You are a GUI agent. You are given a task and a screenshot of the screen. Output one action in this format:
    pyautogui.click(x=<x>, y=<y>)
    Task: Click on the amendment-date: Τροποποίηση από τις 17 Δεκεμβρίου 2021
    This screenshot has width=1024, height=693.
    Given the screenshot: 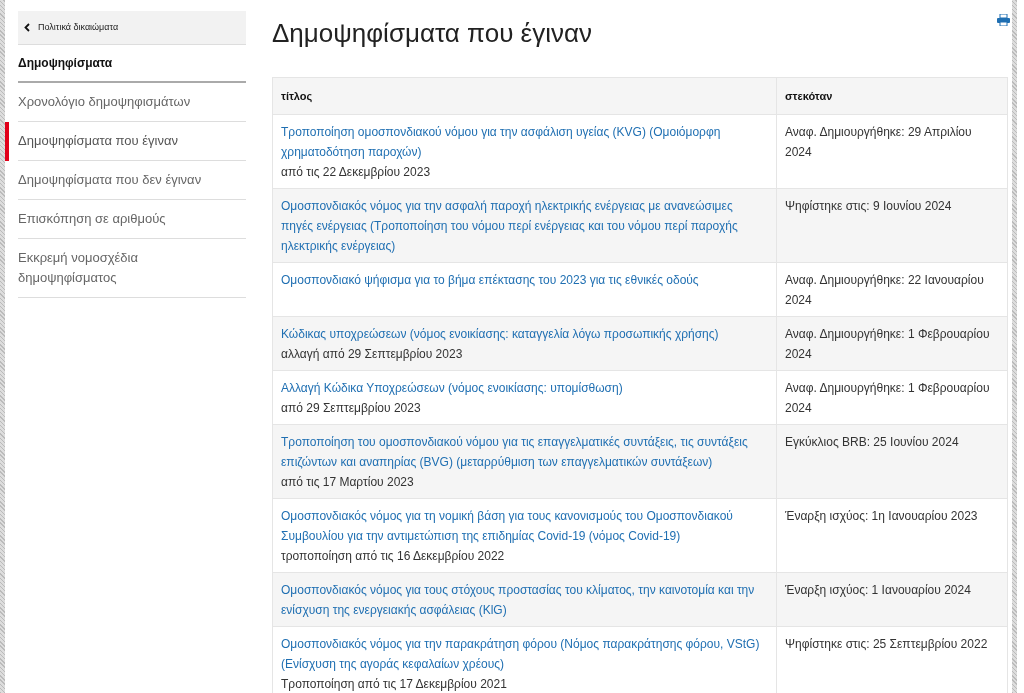 What is the action you would take?
    pyautogui.click(x=394, y=684)
    